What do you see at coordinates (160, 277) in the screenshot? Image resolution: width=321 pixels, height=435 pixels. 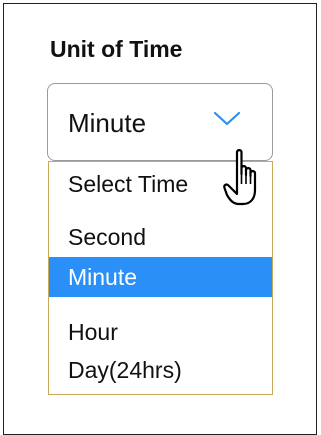 I see `option-minute: Minute` at bounding box center [160, 277].